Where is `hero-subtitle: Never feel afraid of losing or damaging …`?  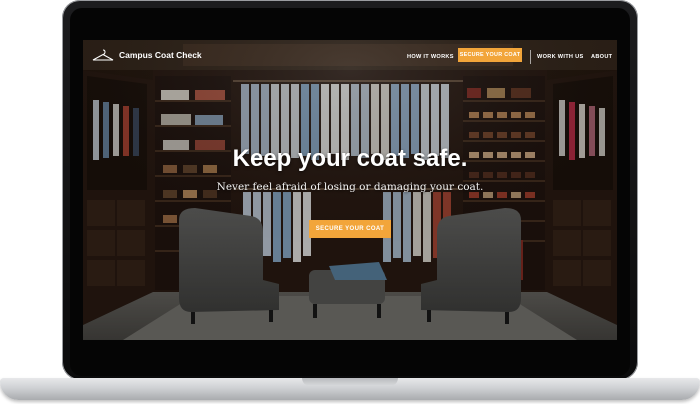
hero-subtitle: Never feel afraid of losing or damaging … is located at coordinates (350, 187).